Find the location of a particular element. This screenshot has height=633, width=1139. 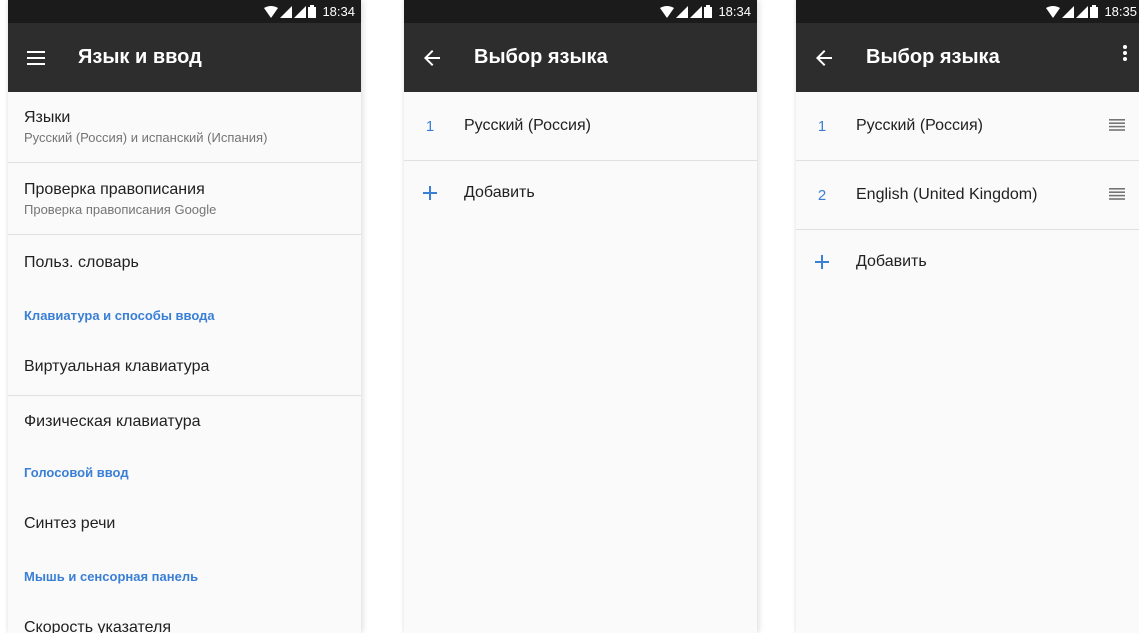

app-bar: Язык и ввод is located at coordinates (184, 57).